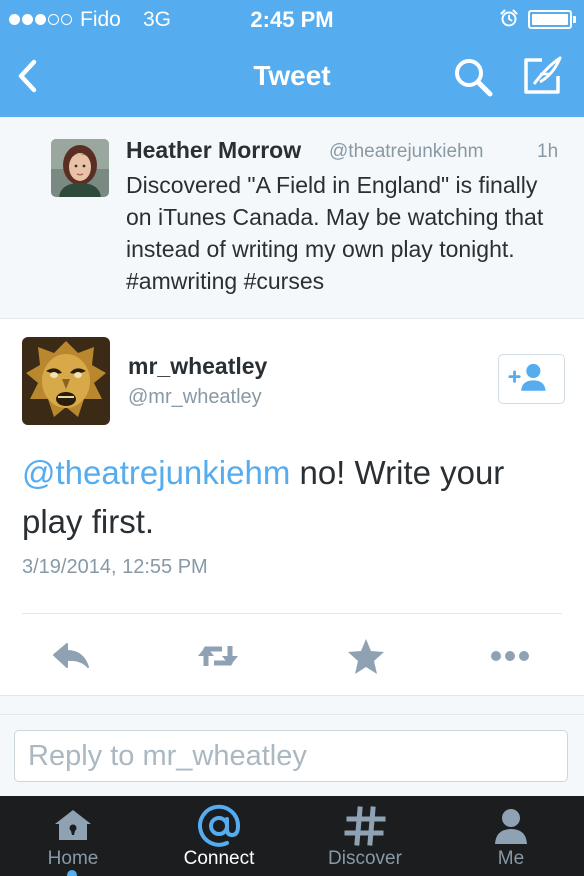 The height and width of the screenshot is (876, 584). Describe the element at coordinates (197, 366) in the screenshot. I see `author-name: mr_wheatley` at that location.